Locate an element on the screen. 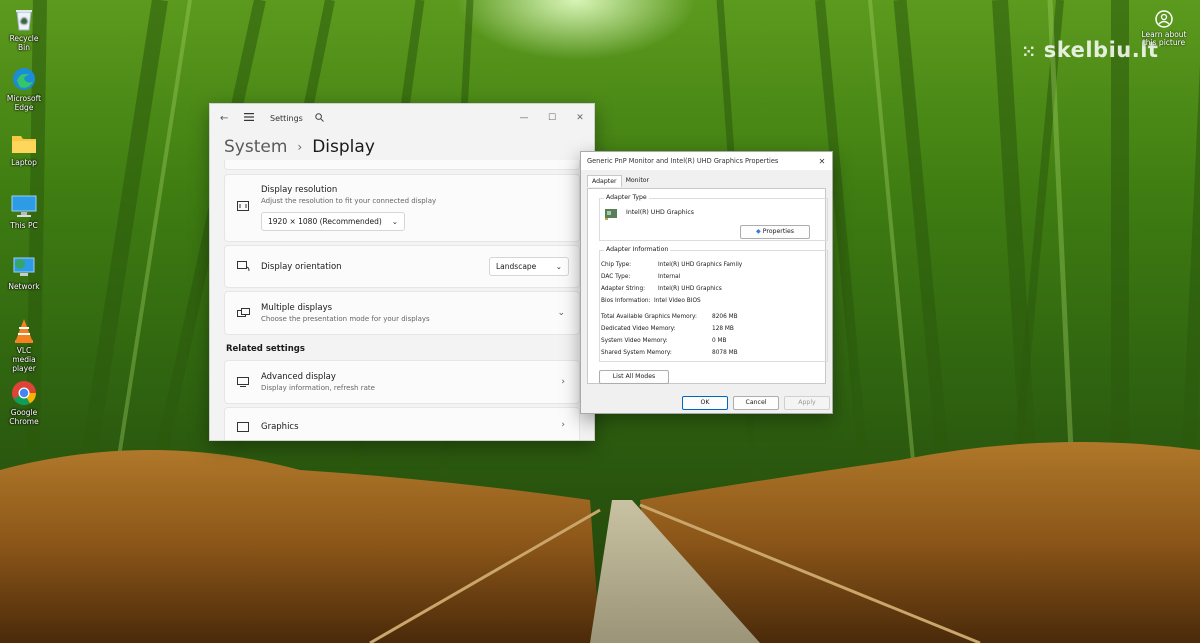 The height and width of the screenshot is (643, 1200). adapter-name: Intel(R) UHD Graphics is located at coordinates (660, 212).